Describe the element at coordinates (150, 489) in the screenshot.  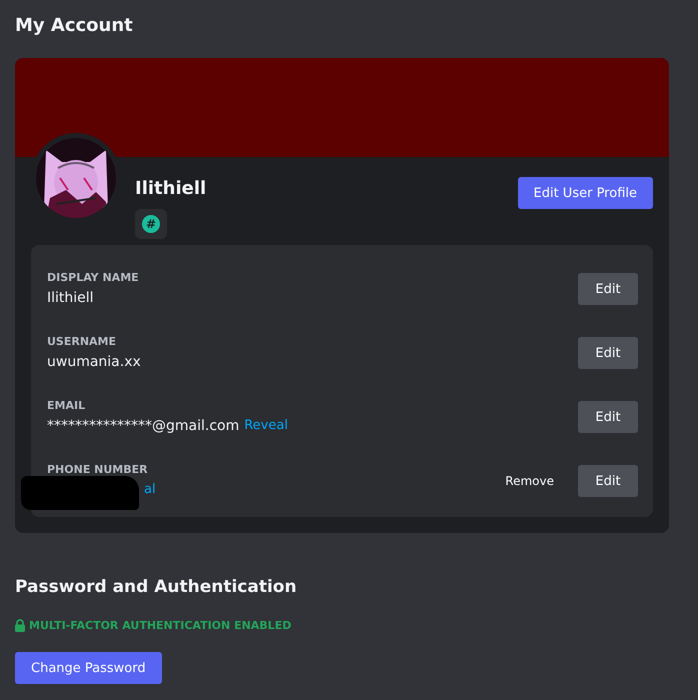
I see `reveal-link: al` at that location.